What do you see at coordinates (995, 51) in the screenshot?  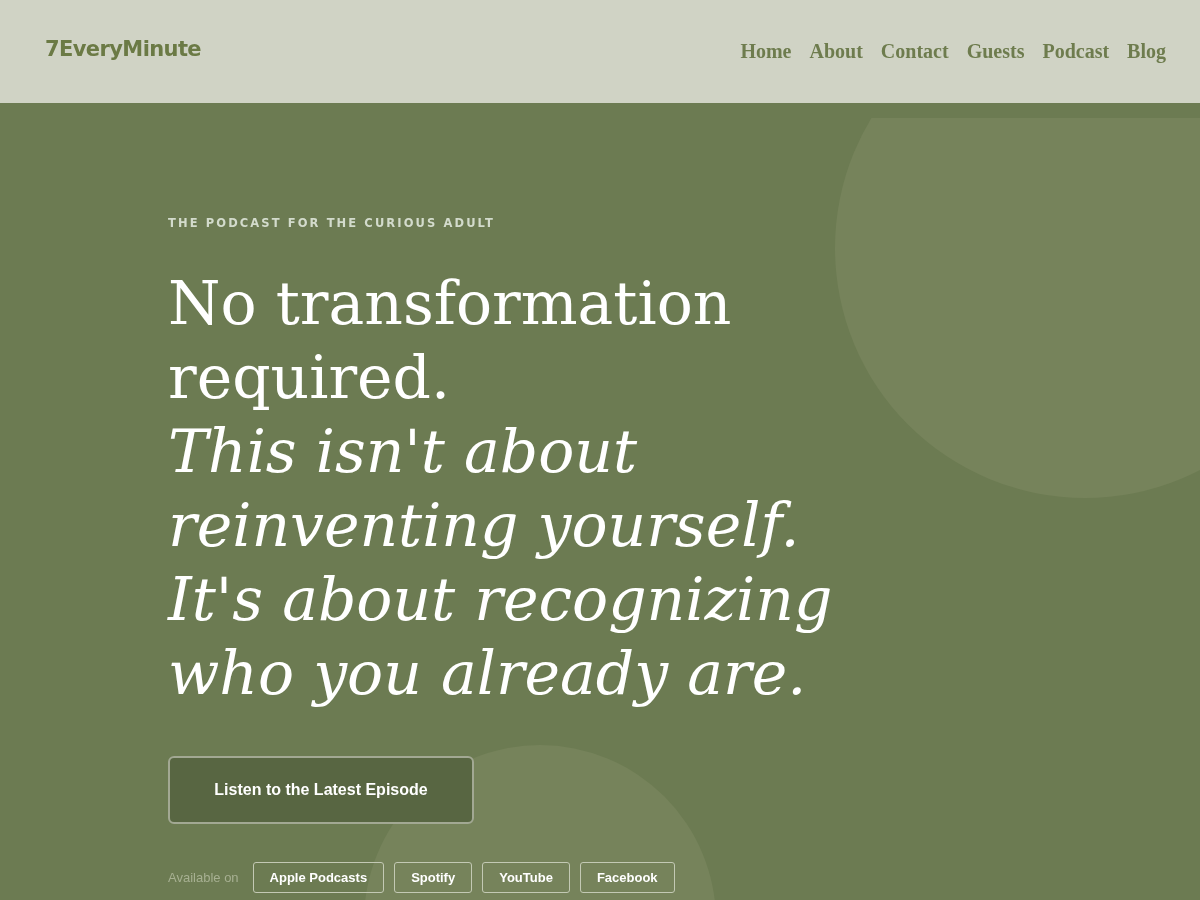 I see `nav-link: Guests` at bounding box center [995, 51].